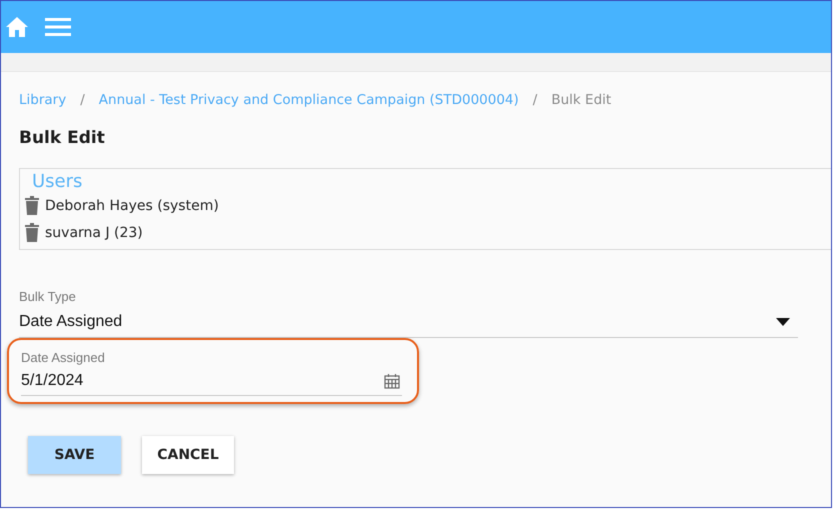  What do you see at coordinates (52, 381) in the screenshot?
I see `field-value: 5/1/2024` at bounding box center [52, 381].